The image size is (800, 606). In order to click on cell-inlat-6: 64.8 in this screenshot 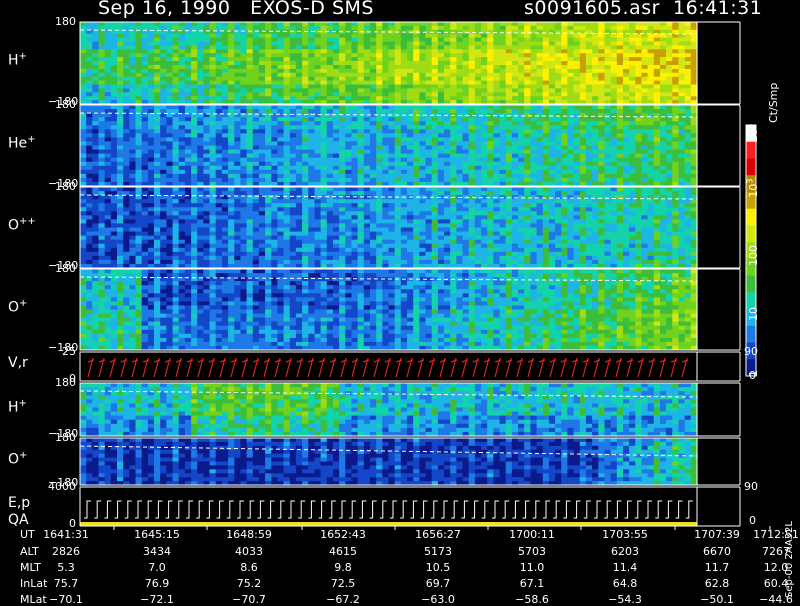, I will do `click(625, 583)`.